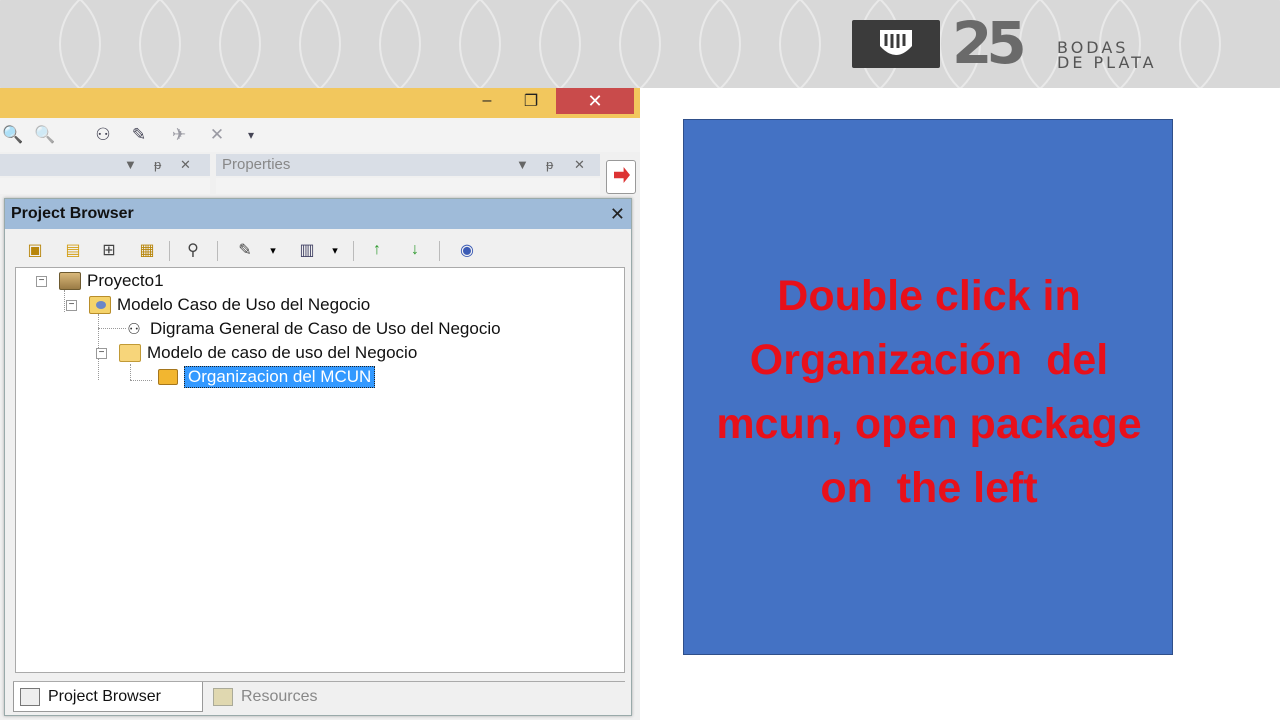 Image resolution: width=1280 pixels, height=720 pixels. I want to click on zoom-in-icon: 🔍, so click(13, 135).